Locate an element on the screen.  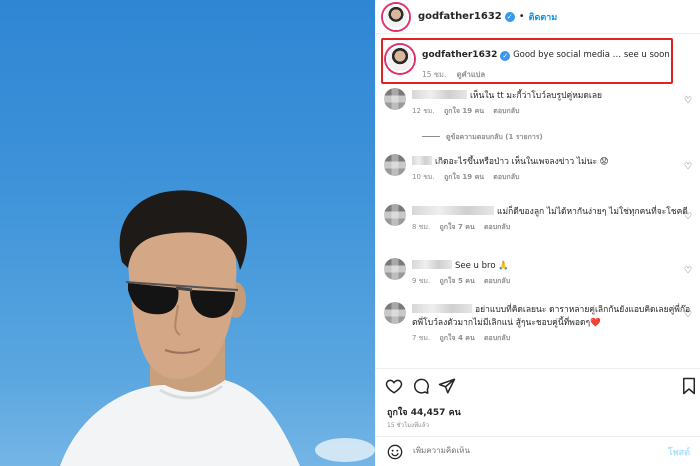
comment-text: เห็นใน tt มะกี้ว่าโบว์ลบรูปคู่หมดเลย is located at coordinates (536, 96).